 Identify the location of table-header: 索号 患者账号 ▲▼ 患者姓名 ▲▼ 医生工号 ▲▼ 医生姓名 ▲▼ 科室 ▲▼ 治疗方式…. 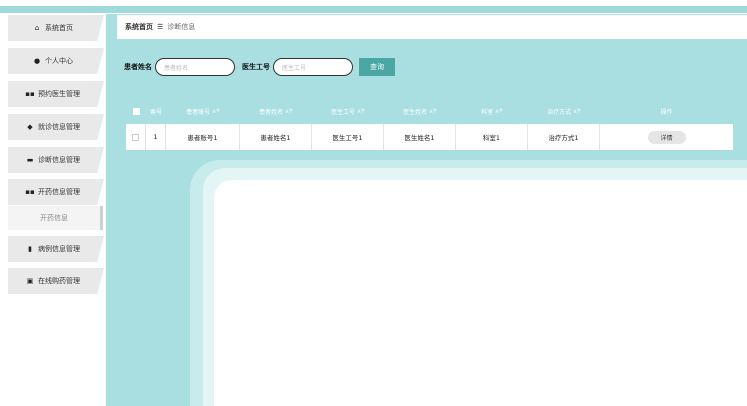
(429, 111).